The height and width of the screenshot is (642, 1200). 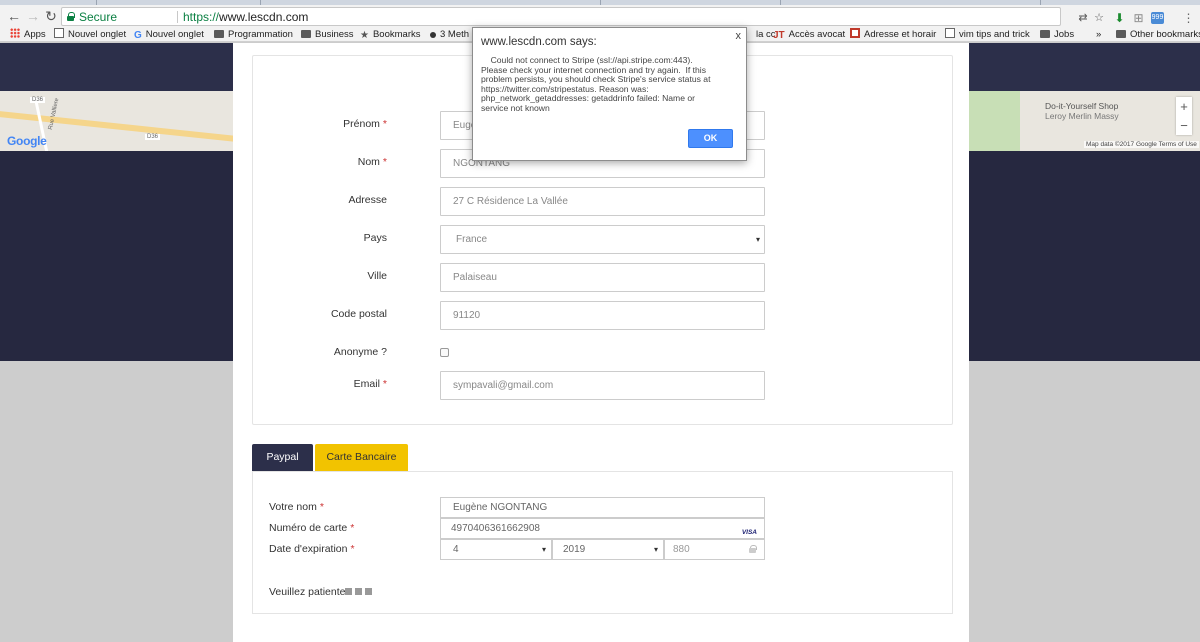 What do you see at coordinates (739, 36) in the screenshot?
I see `close-icon: x` at bounding box center [739, 36].